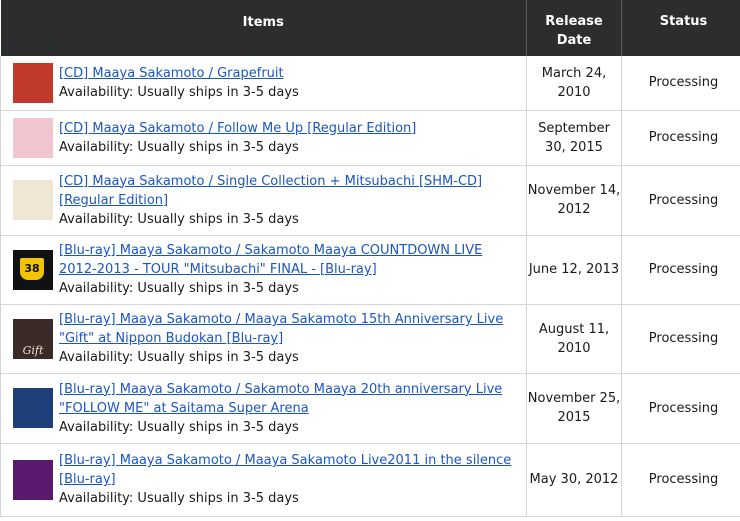 The image size is (740, 521). I want to click on route-38-cover-icon: 38, so click(33, 269).